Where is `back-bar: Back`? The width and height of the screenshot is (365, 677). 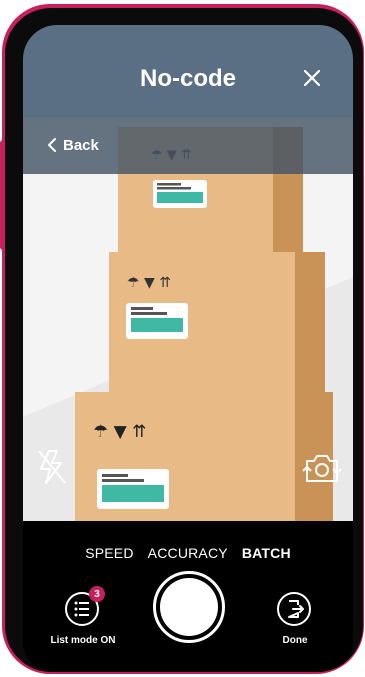 back-bar: Back is located at coordinates (188, 145).